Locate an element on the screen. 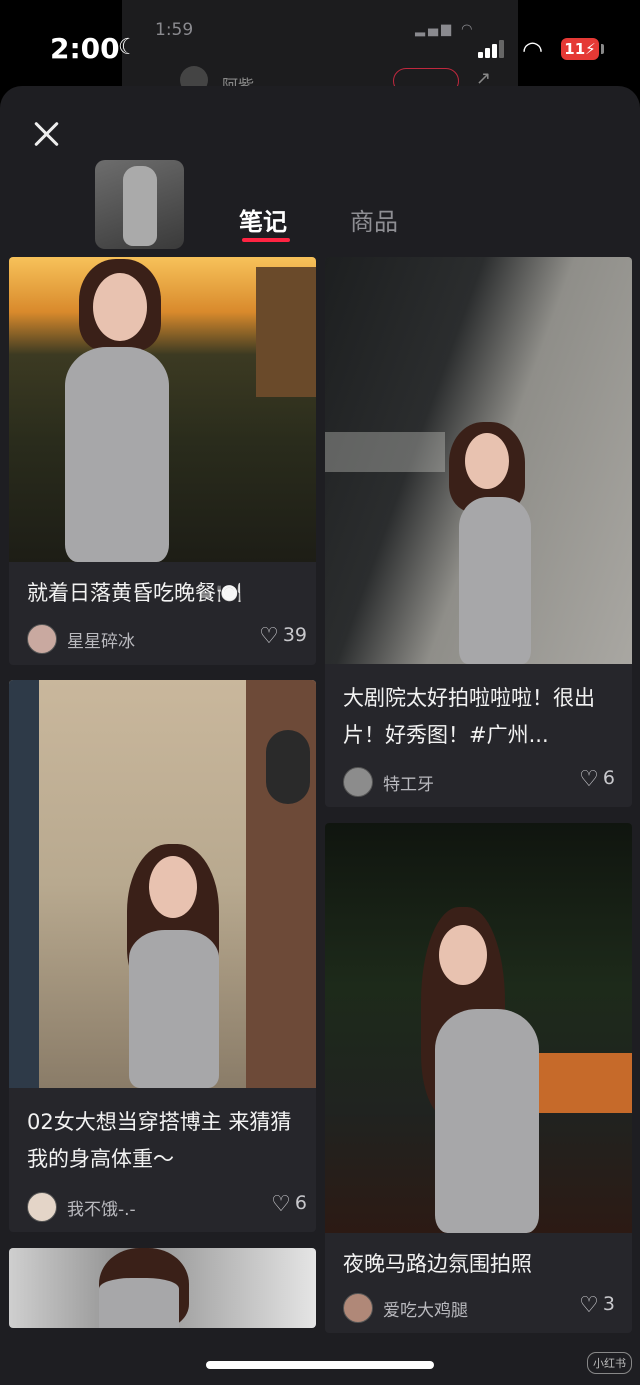  close-icon is located at coordinates (46, 134).